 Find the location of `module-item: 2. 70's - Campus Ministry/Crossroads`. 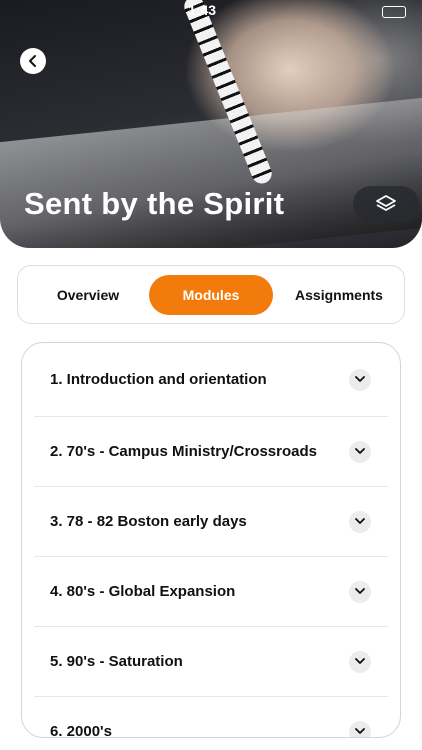

module-item: 2. 70's - Campus Ministry/Crossroads is located at coordinates (211, 452).